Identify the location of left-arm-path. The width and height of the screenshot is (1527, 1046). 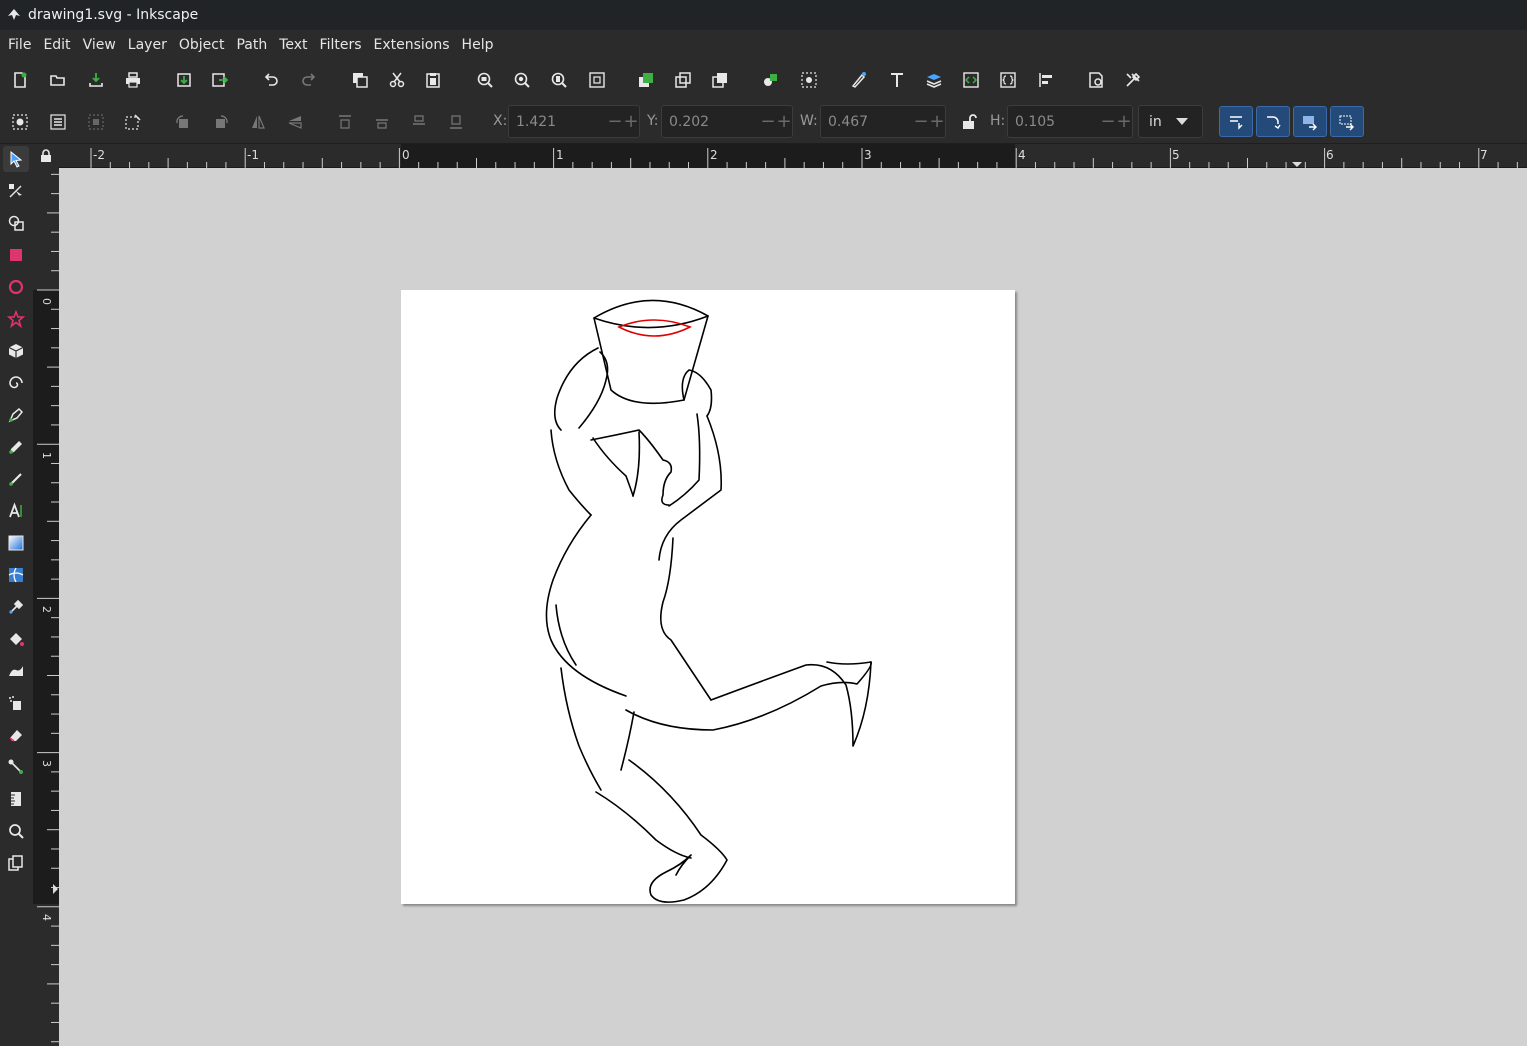
(576, 389).